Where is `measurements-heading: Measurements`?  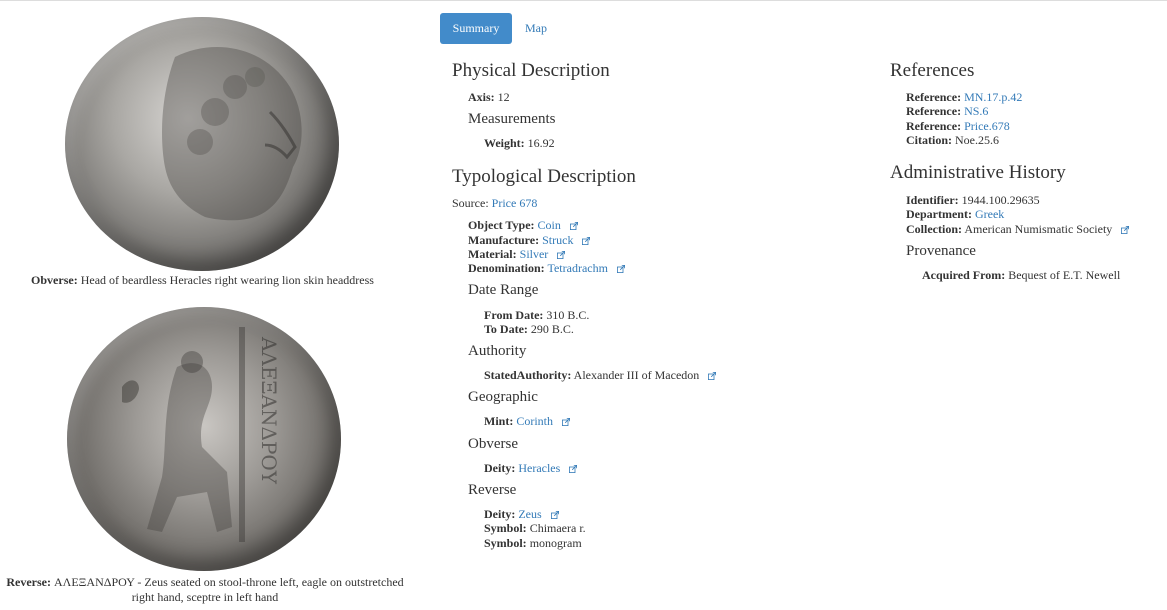 measurements-heading: Measurements is located at coordinates (512, 119).